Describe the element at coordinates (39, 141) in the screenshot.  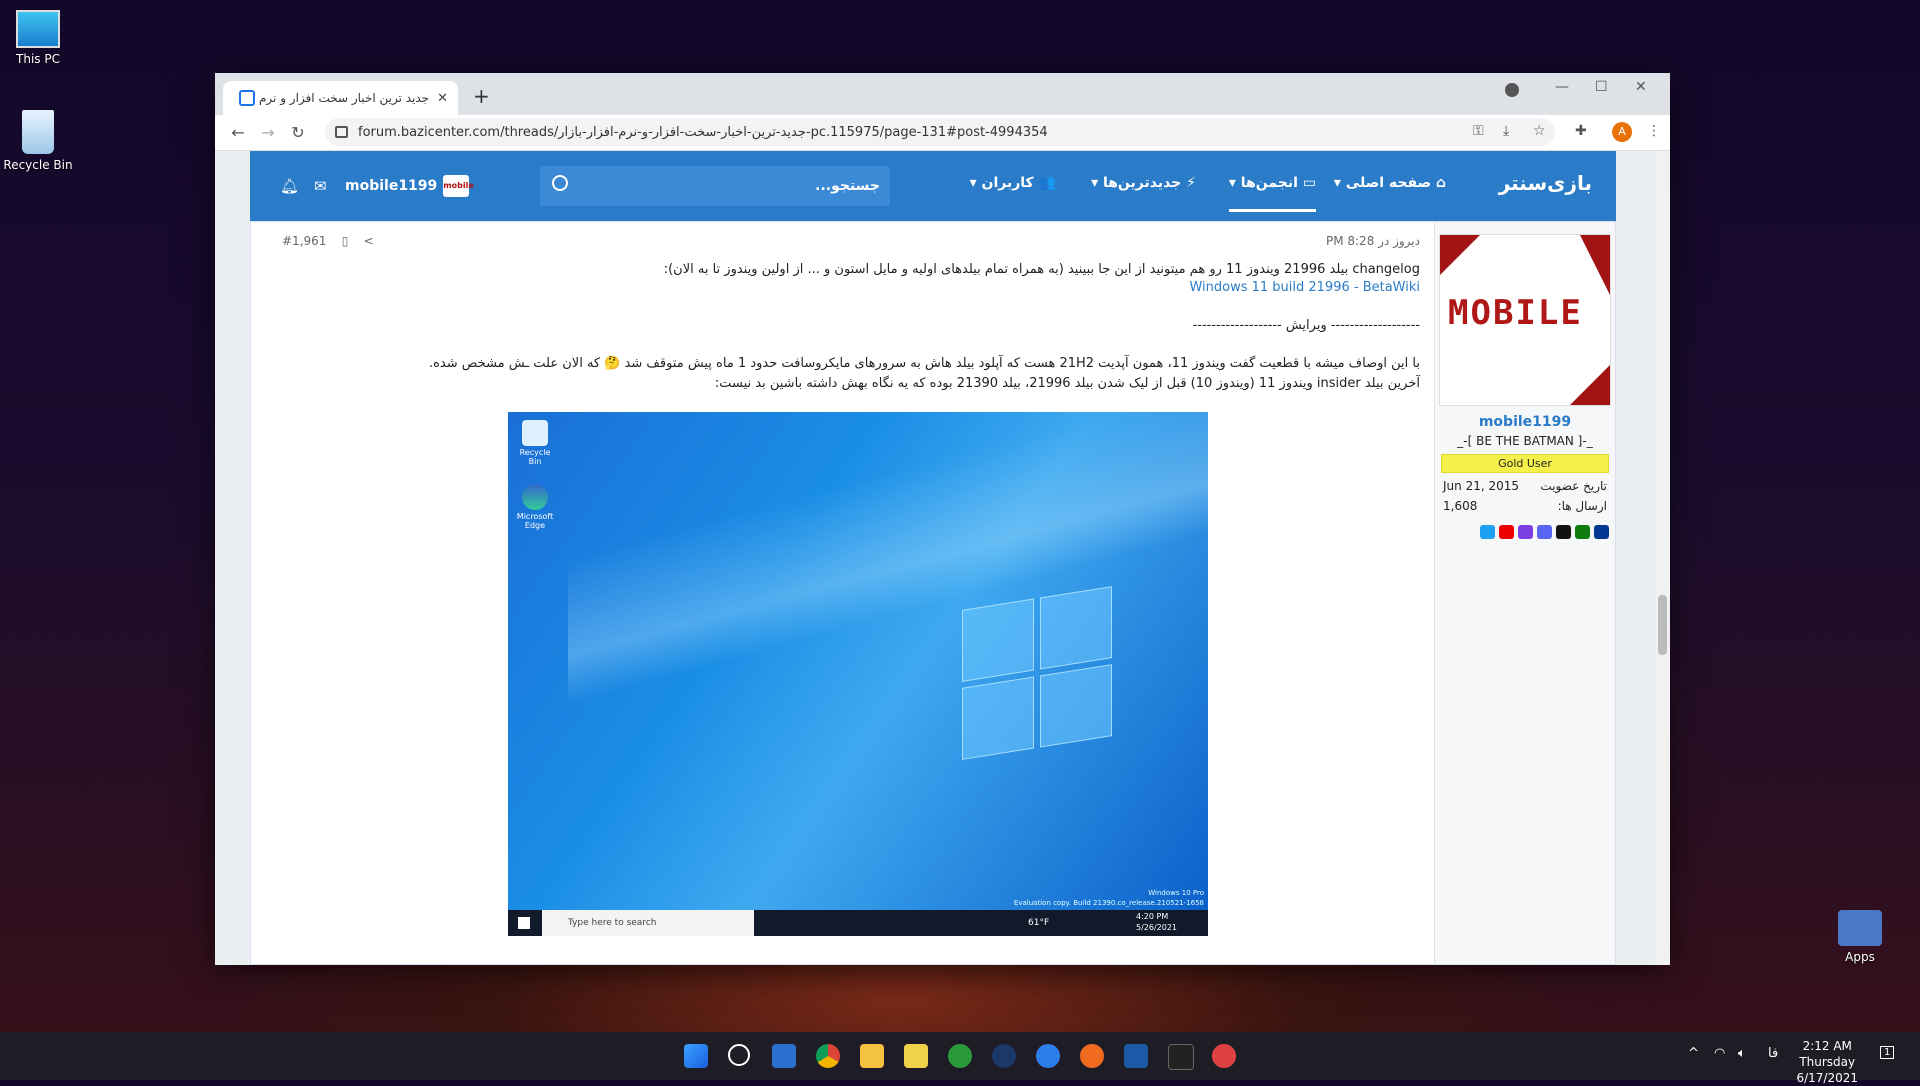
I see `desktop-icon-recycle-bin: Recycle Bin` at that location.